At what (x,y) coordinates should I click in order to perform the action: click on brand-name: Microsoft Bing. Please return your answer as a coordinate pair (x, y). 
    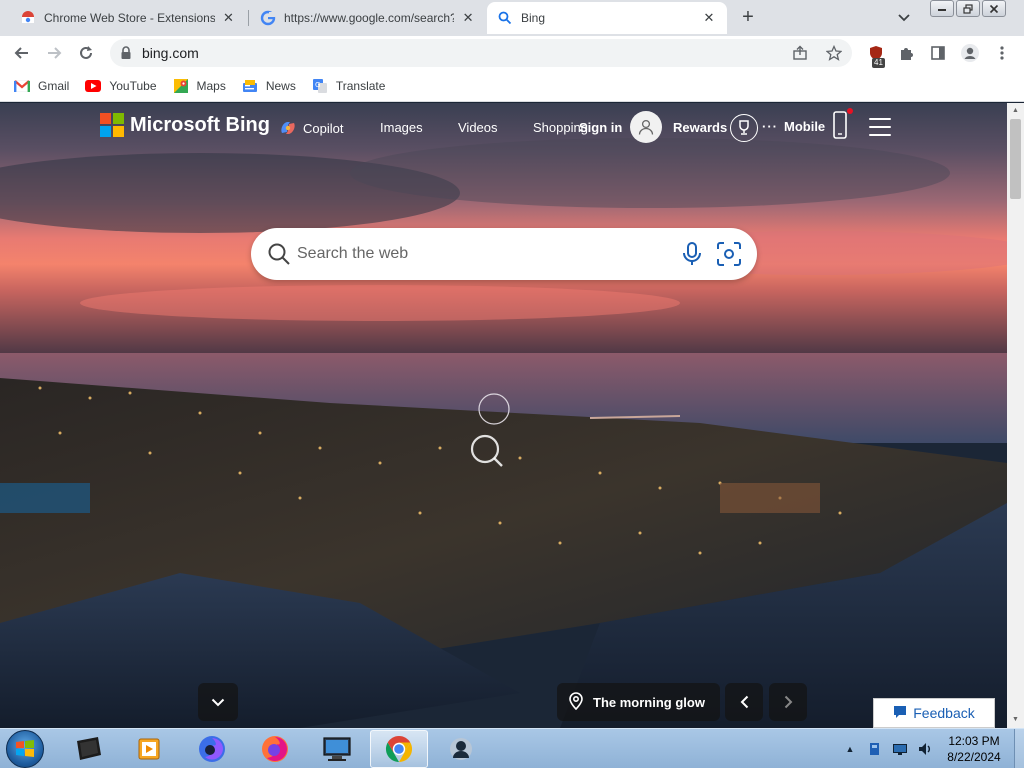
    Looking at the image, I should click on (200, 124).